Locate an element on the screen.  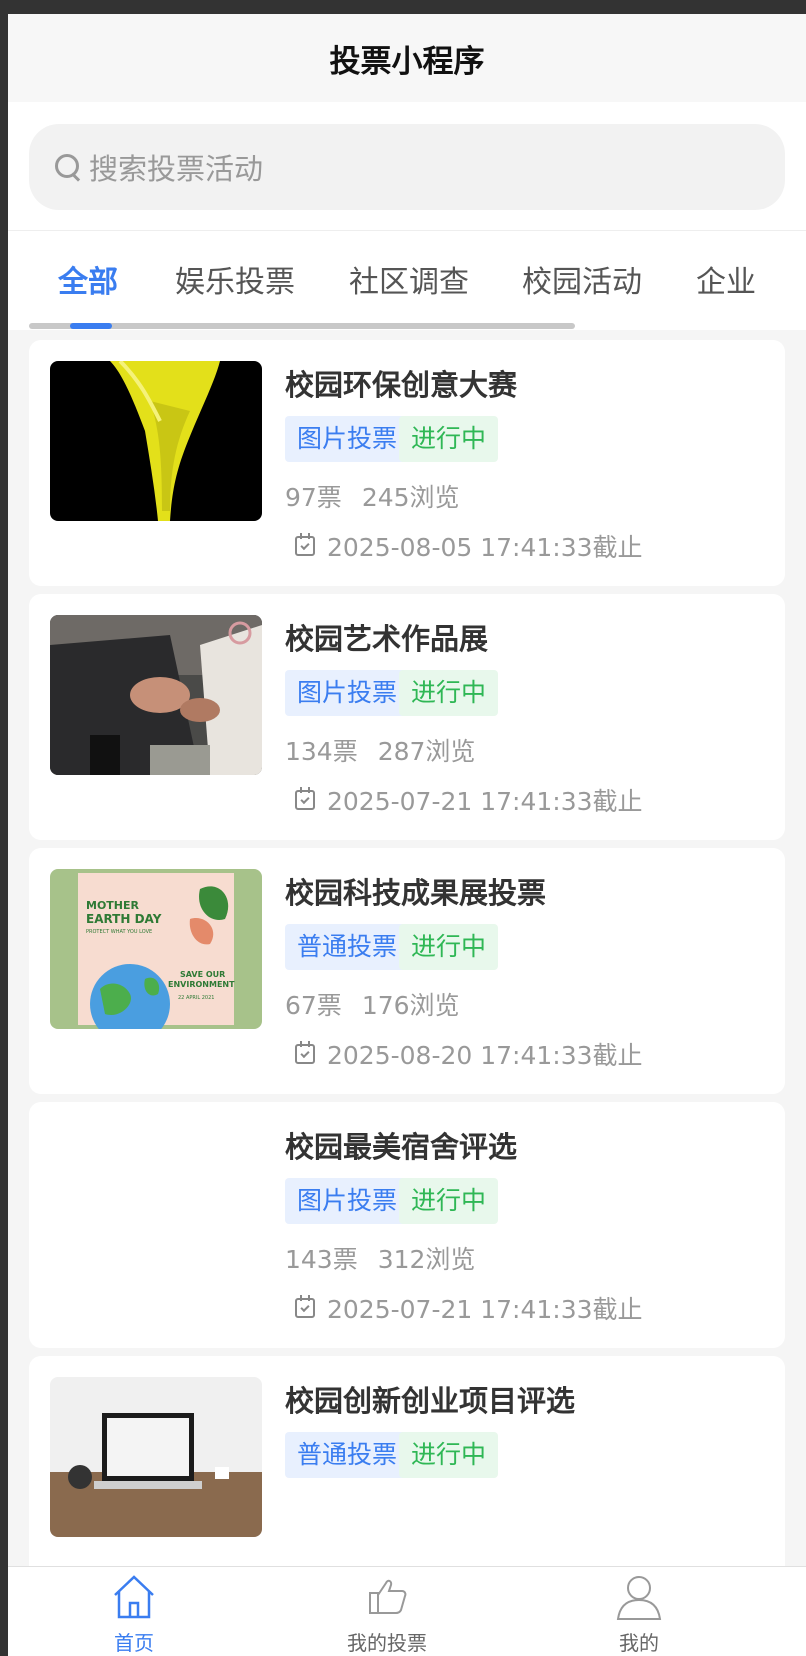
view-count: 245浏览 is located at coordinates (410, 497).